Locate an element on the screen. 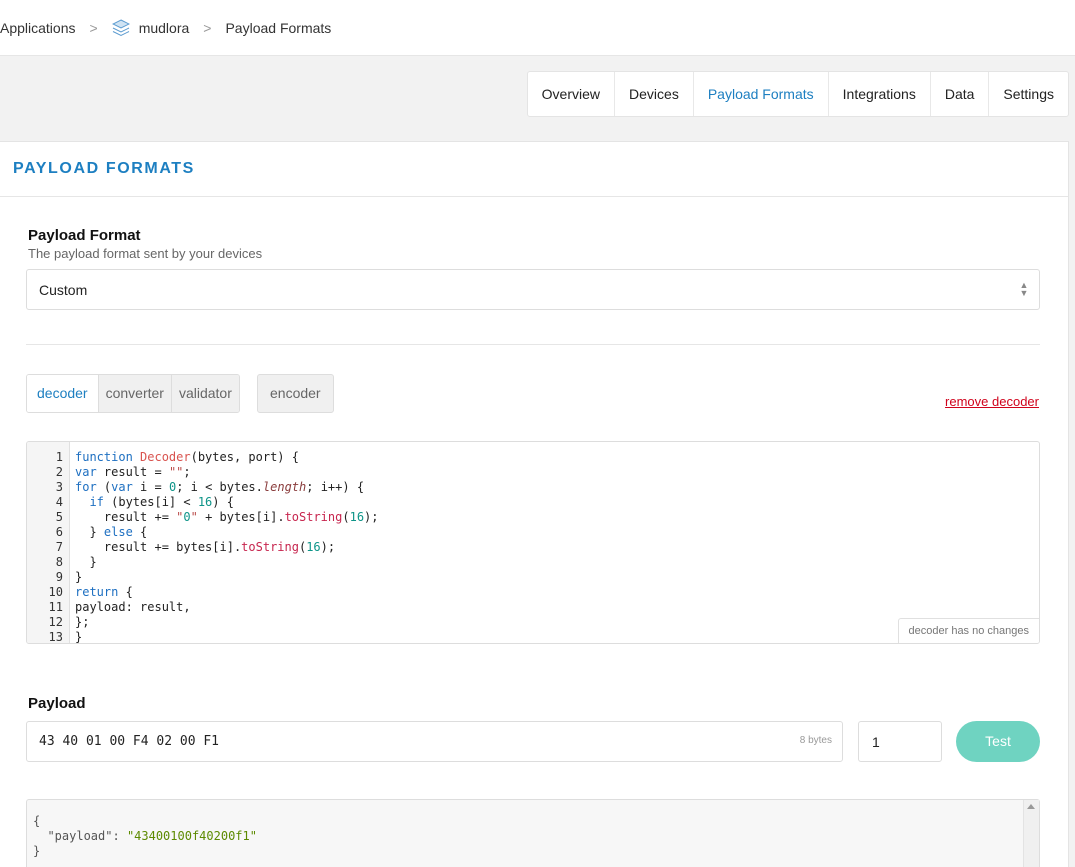  code-line: 11 payload: result, is located at coordinates (533, 607).